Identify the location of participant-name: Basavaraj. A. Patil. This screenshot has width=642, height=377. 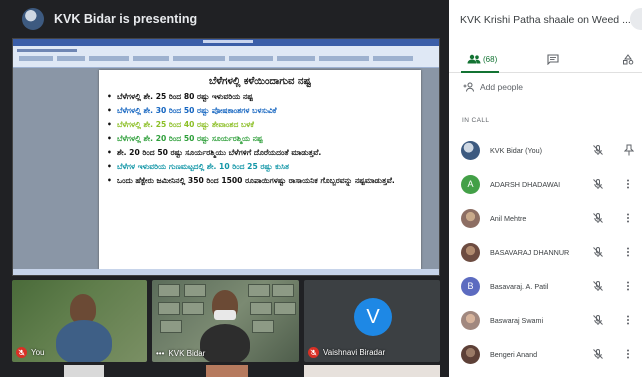
(519, 286).